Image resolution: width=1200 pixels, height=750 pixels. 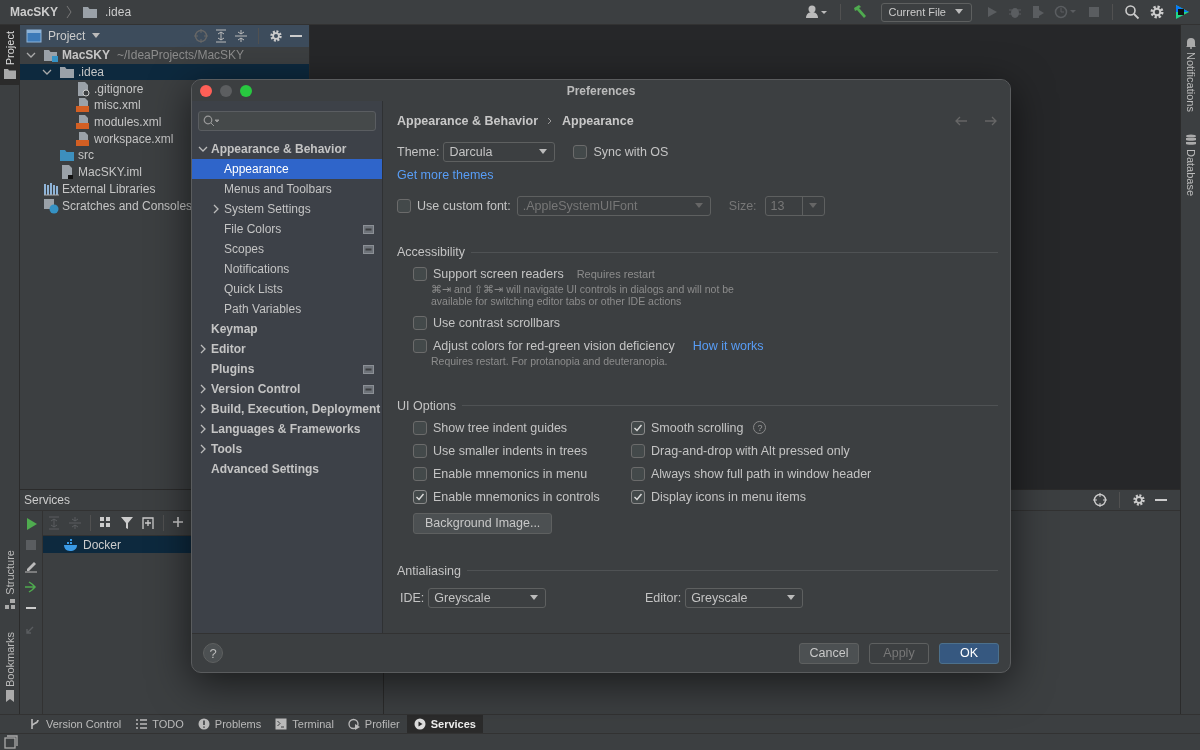 I want to click on tree-item: MacSKY ~/IdeaProjects/MacSKY, so click(x=164, y=55).